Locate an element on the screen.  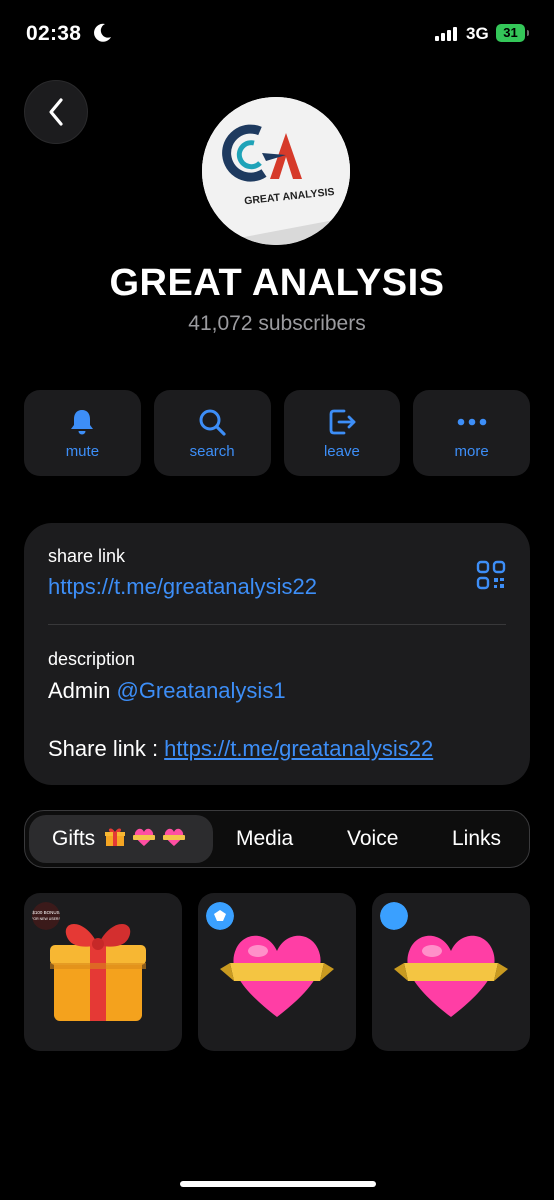
status-bar: 02:38 3G 31 is located at coordinates (277, 35).